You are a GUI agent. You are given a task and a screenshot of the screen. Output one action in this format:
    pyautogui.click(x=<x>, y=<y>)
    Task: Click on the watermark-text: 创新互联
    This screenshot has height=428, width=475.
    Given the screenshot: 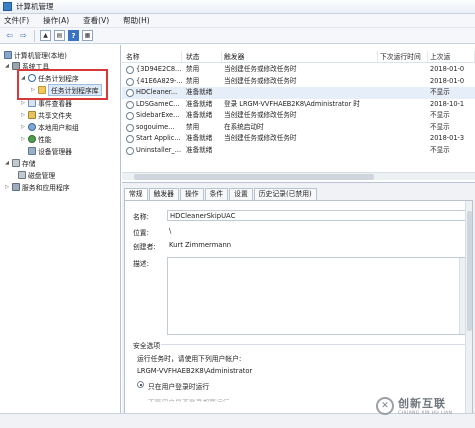 What is the action you would take?
    pyautogui.click(x=422, y=403)
    